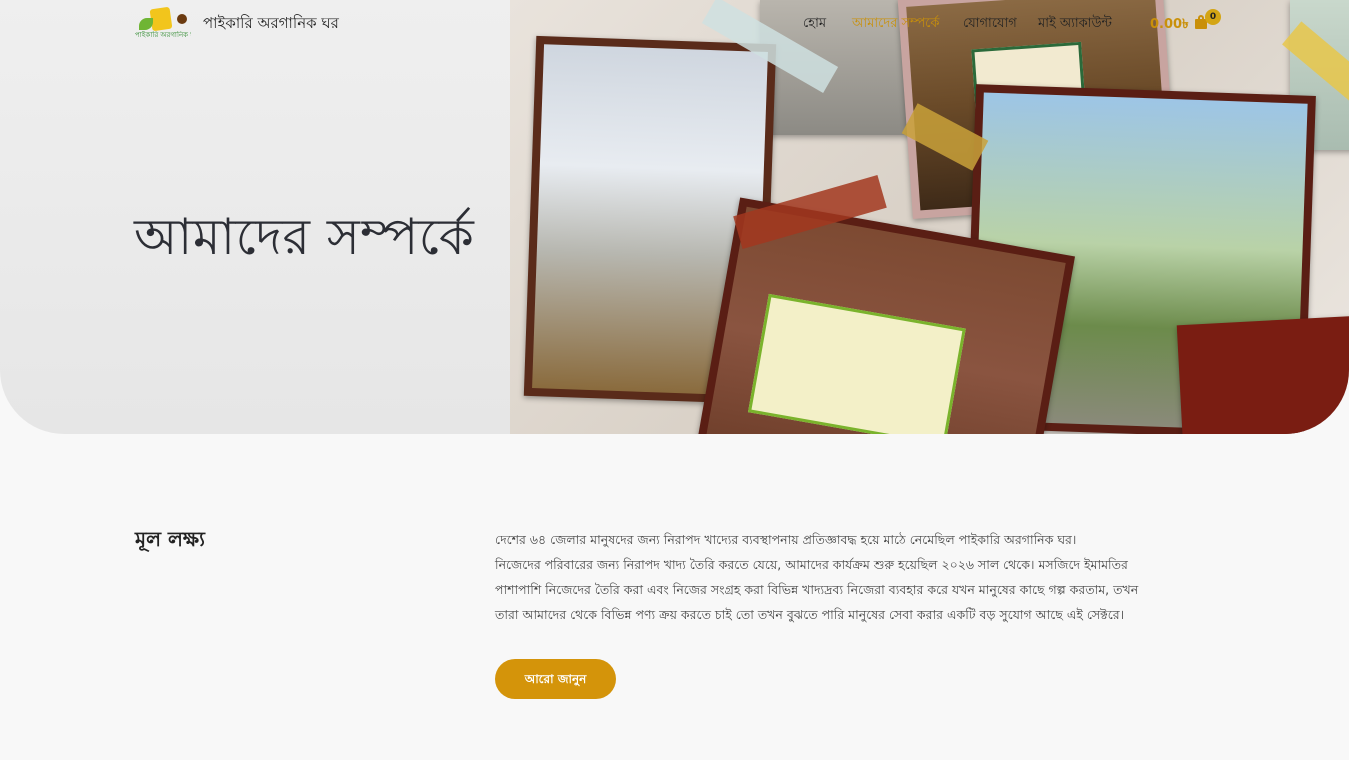 This screenshot has width=1349, height=760. I want to click on site-logo: পাইকারি অরগানিক ঘর, so click(163, 24).